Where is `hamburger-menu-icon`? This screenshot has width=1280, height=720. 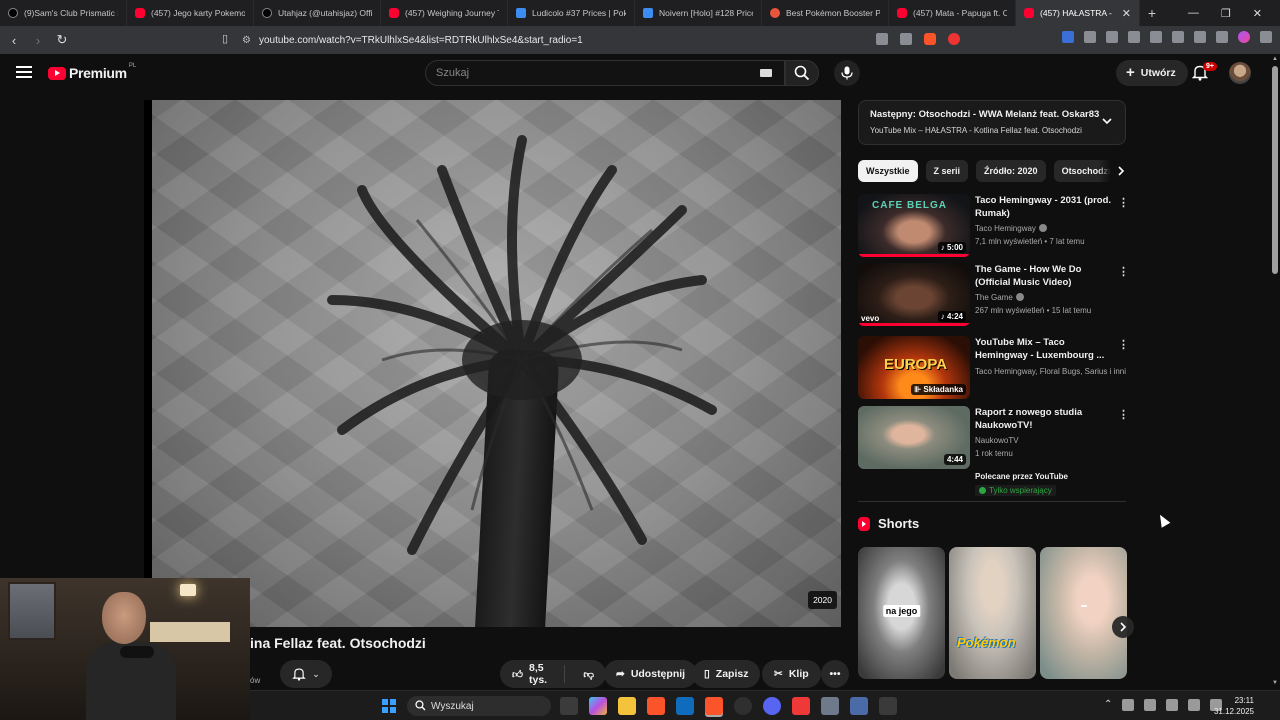
hamburger-menu-icon is located at coordinates (24, 72).